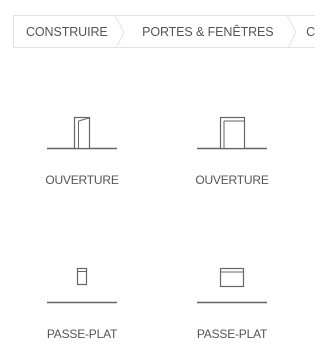 The width and height of the screenshot is (320, 355). Describe the element at coordinates (82, 153) in the screenshot. I see `grid-item-ouverture: OUVERTURE` at that location.